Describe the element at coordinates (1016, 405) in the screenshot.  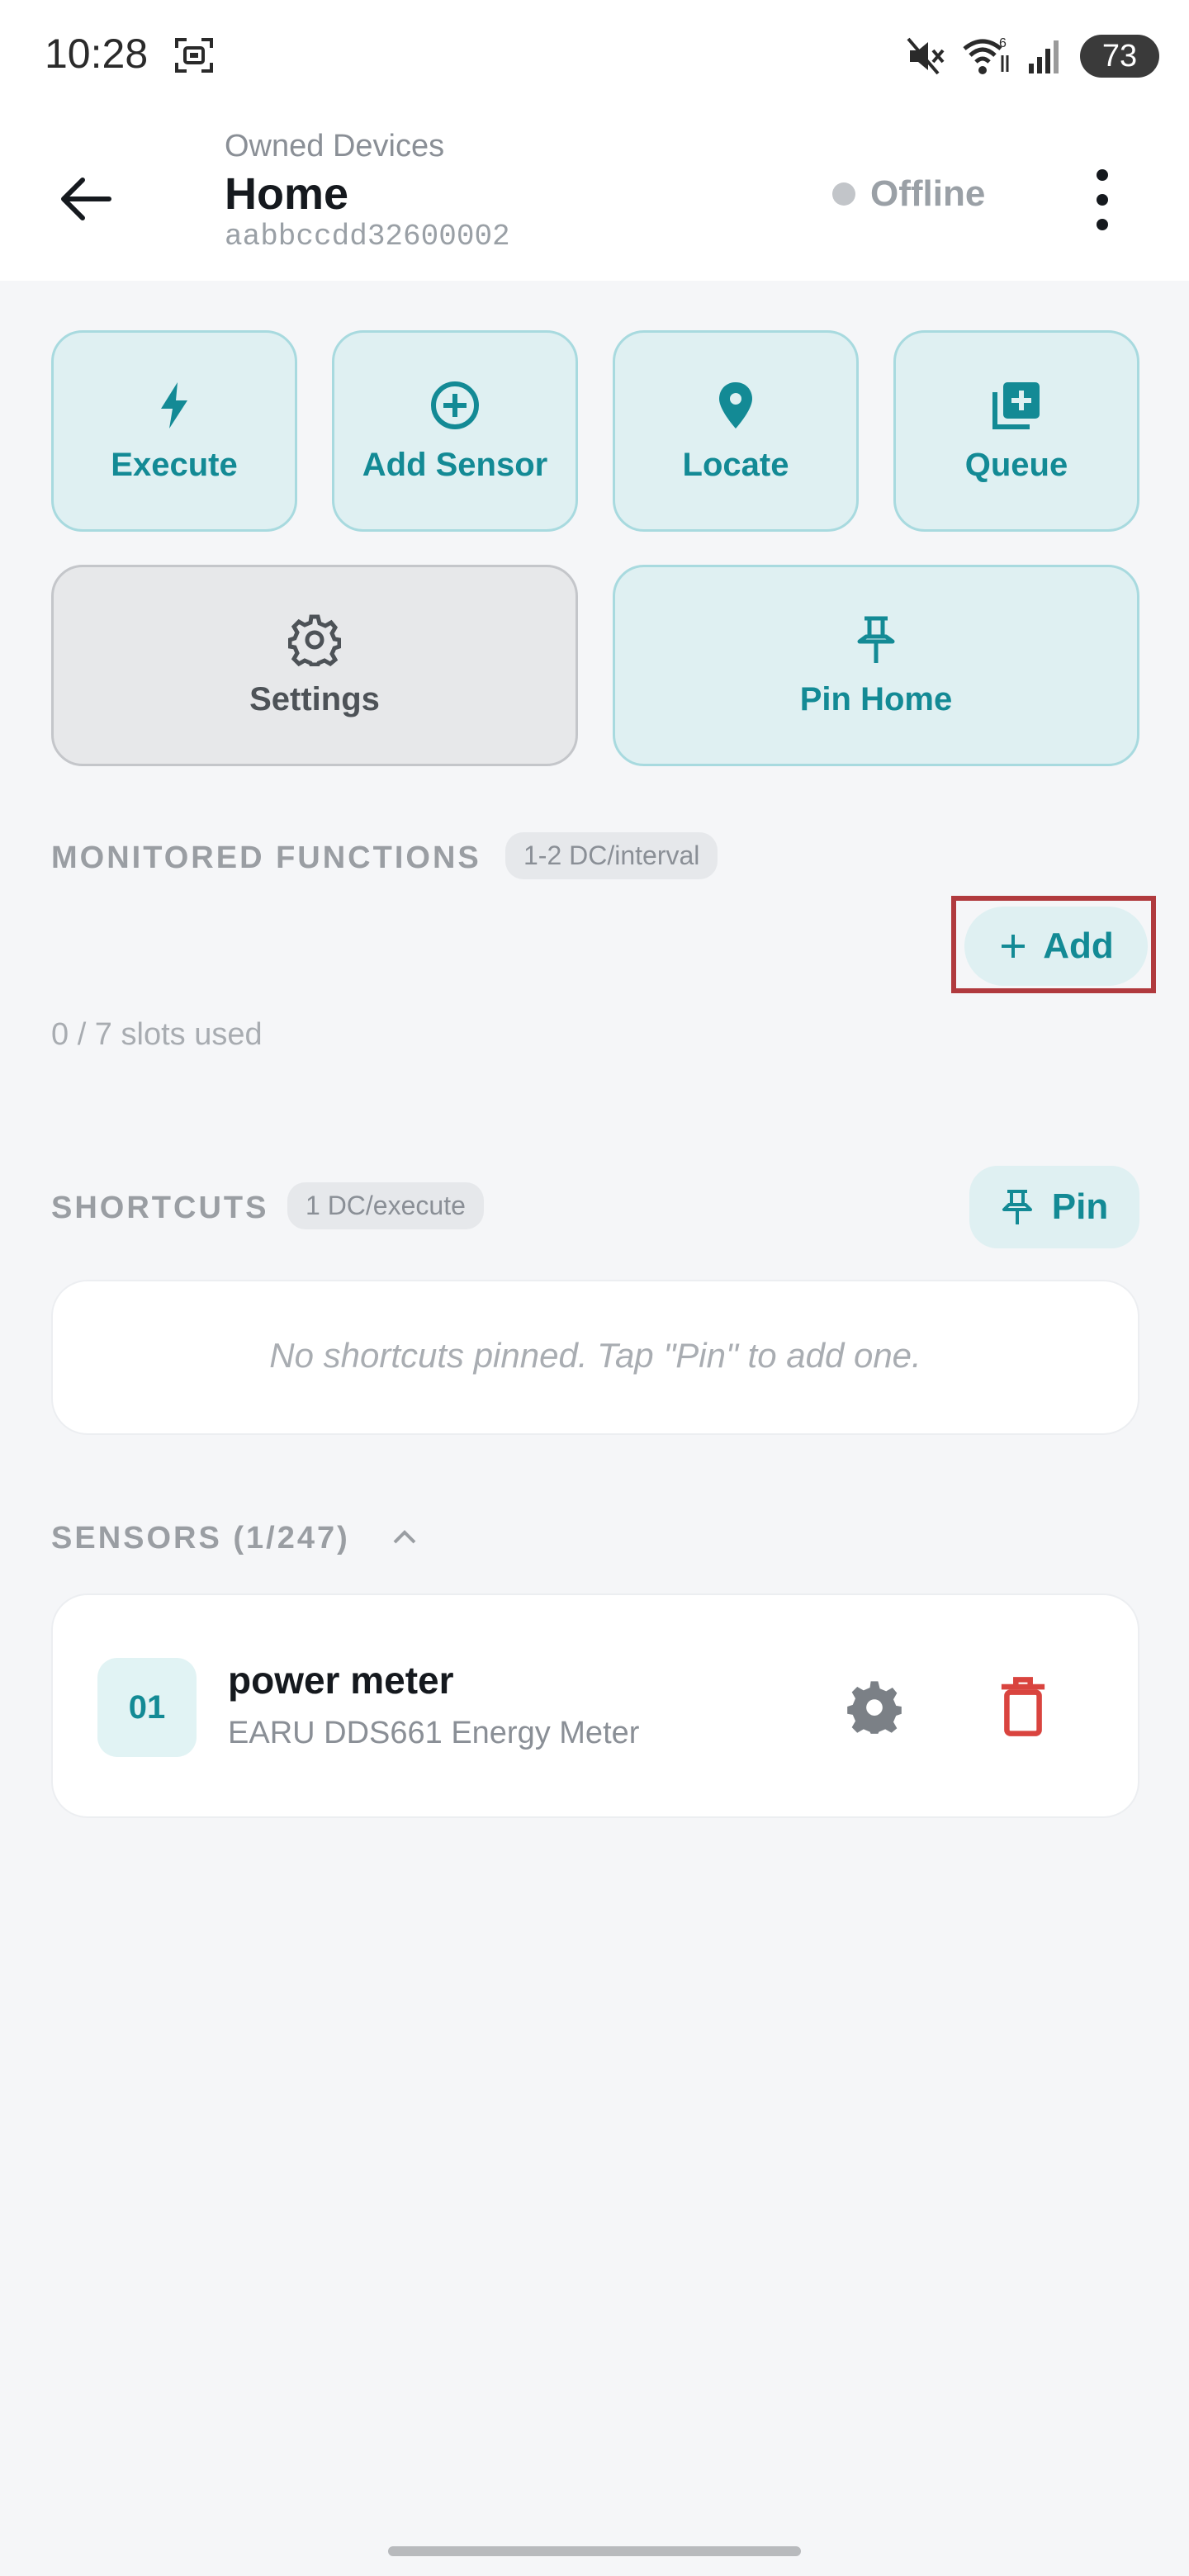
I see `queue-add-icon` at that location.